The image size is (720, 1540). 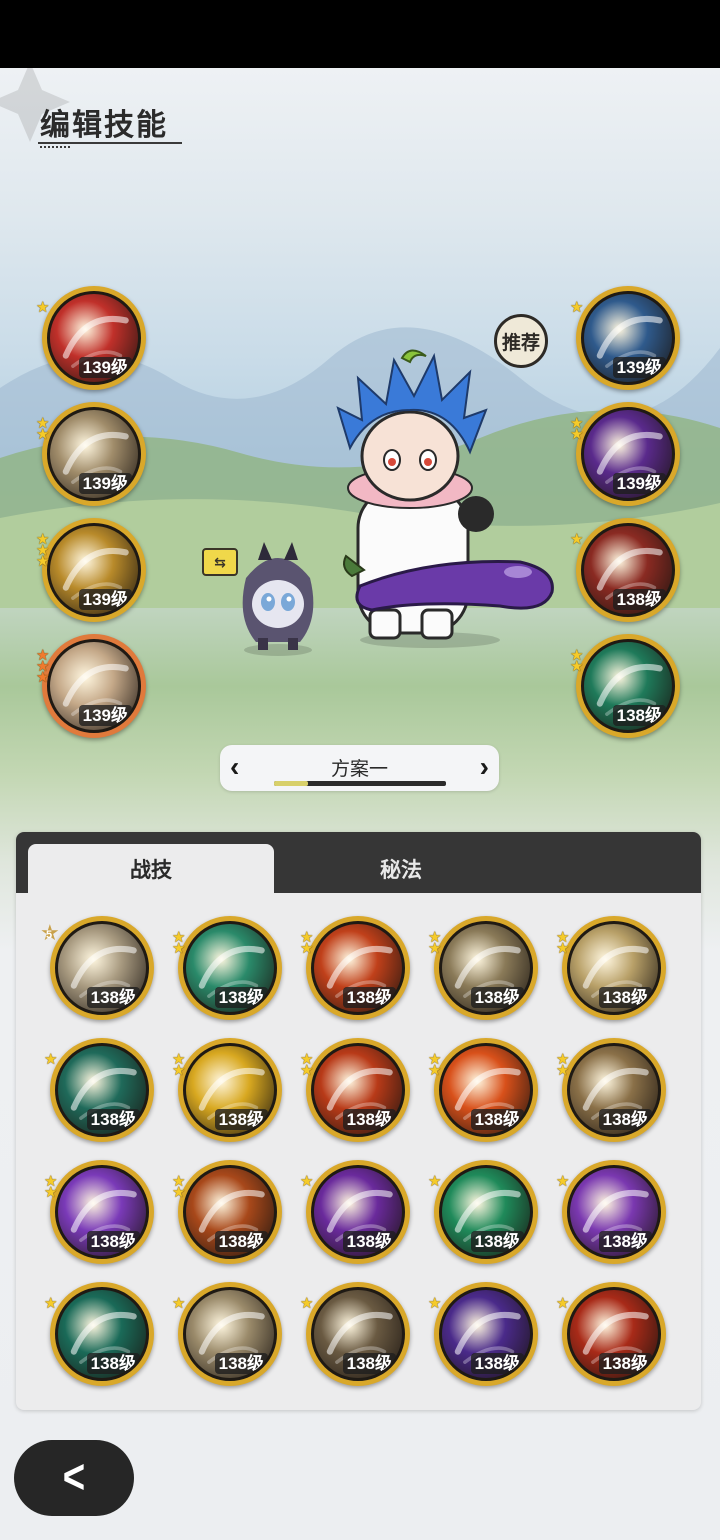 I want to click on web-icon: 138级, so click(x=102, y=1090).